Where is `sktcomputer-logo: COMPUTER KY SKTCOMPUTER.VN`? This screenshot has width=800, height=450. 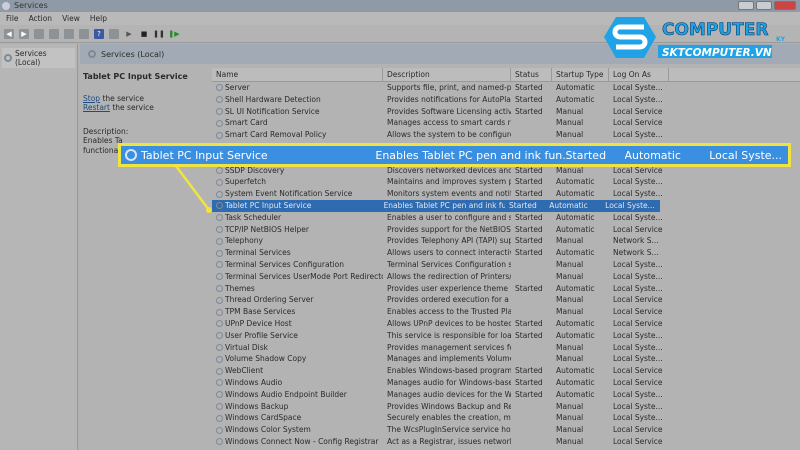
sktcomputer-logo: COMPUTER KY SKTCOMPUTER.VN is located at coordinates (695, 38).